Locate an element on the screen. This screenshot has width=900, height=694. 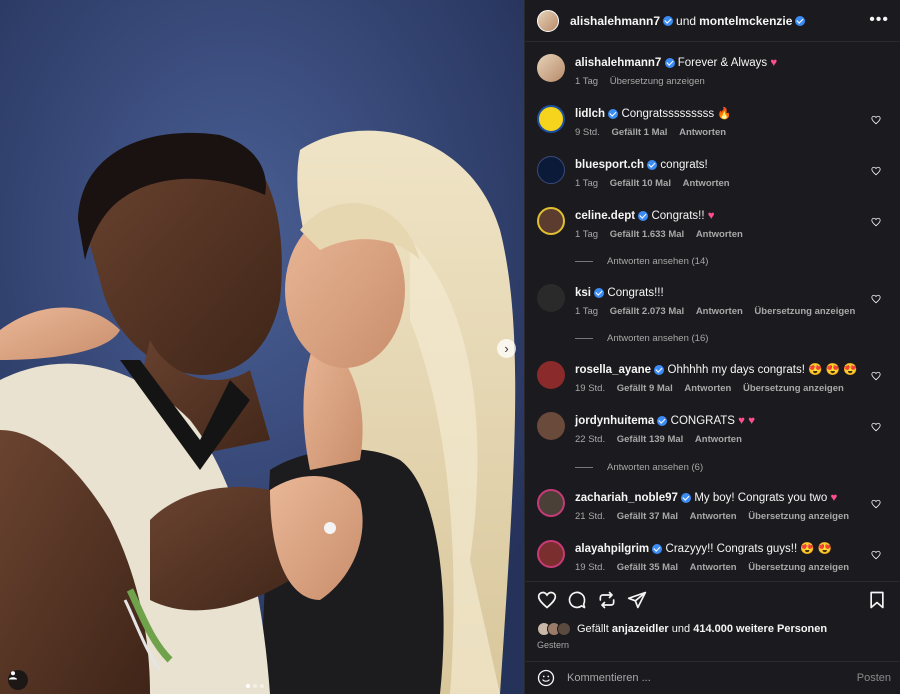
comment-composer: Posten is located at coordinates (712, 677).